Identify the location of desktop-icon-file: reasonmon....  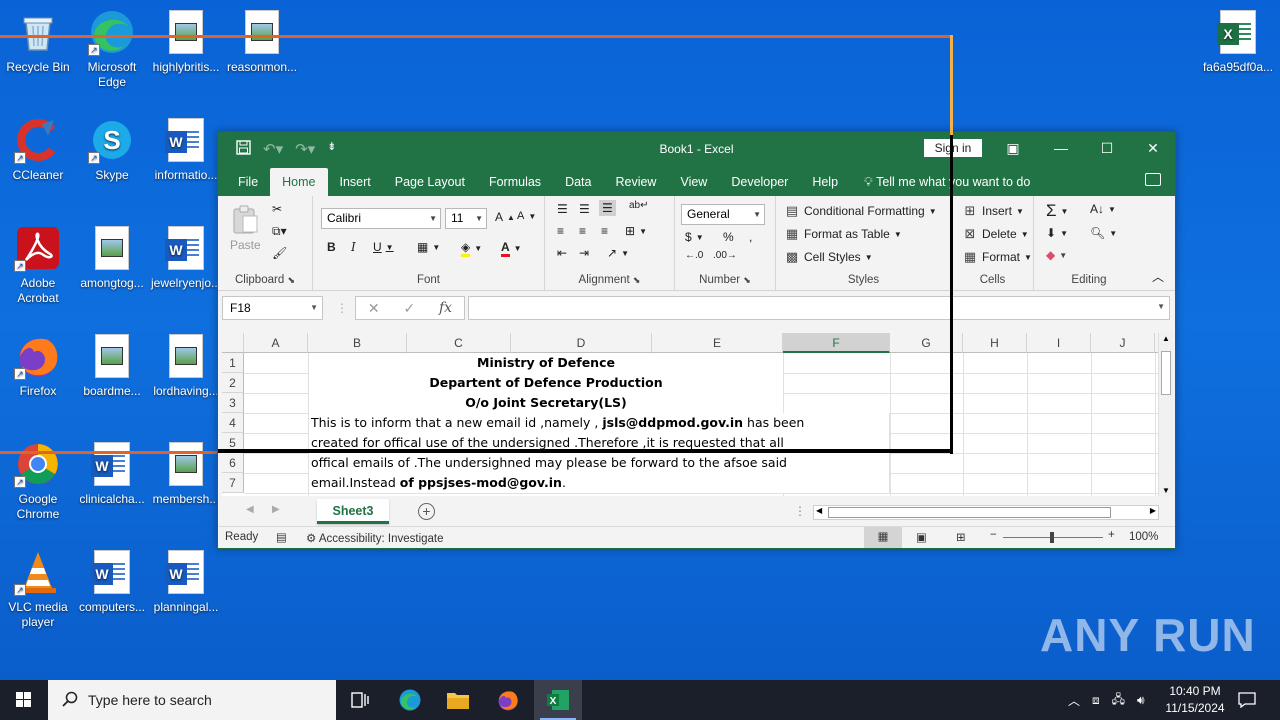
(262, 41).